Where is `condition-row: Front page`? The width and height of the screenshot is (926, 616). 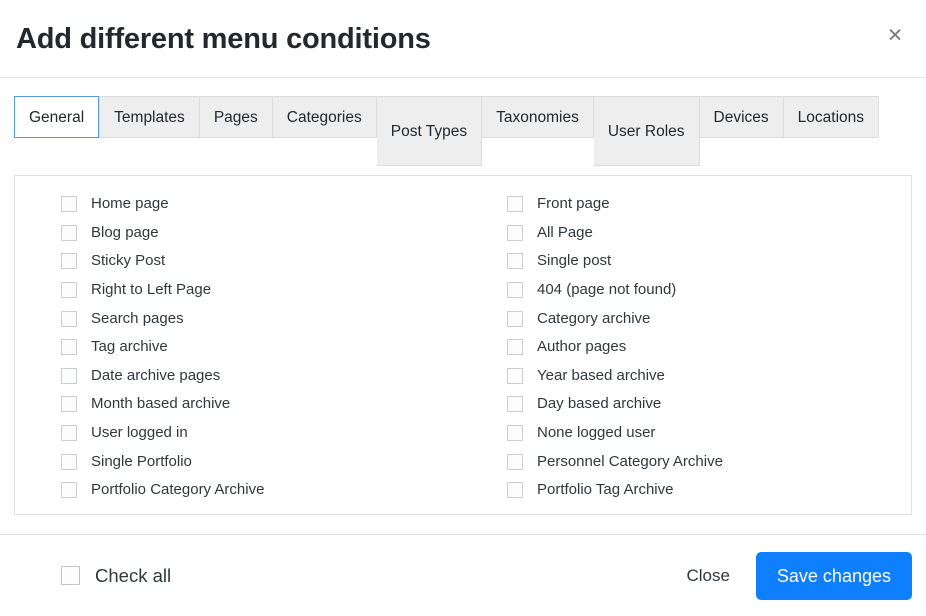
condition-row: Front page is located at coordinates (709, 204).